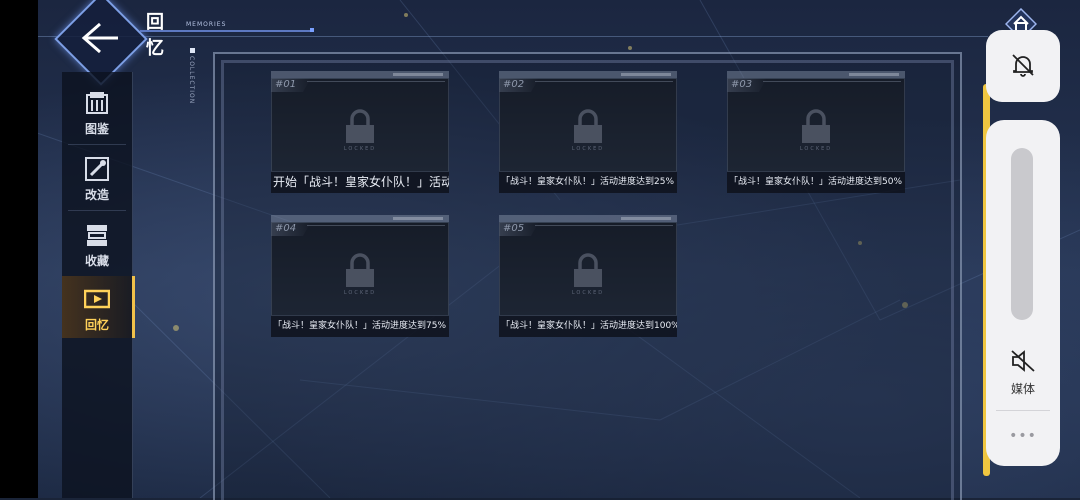  I want to click on collection-marker, so click(192, 50).